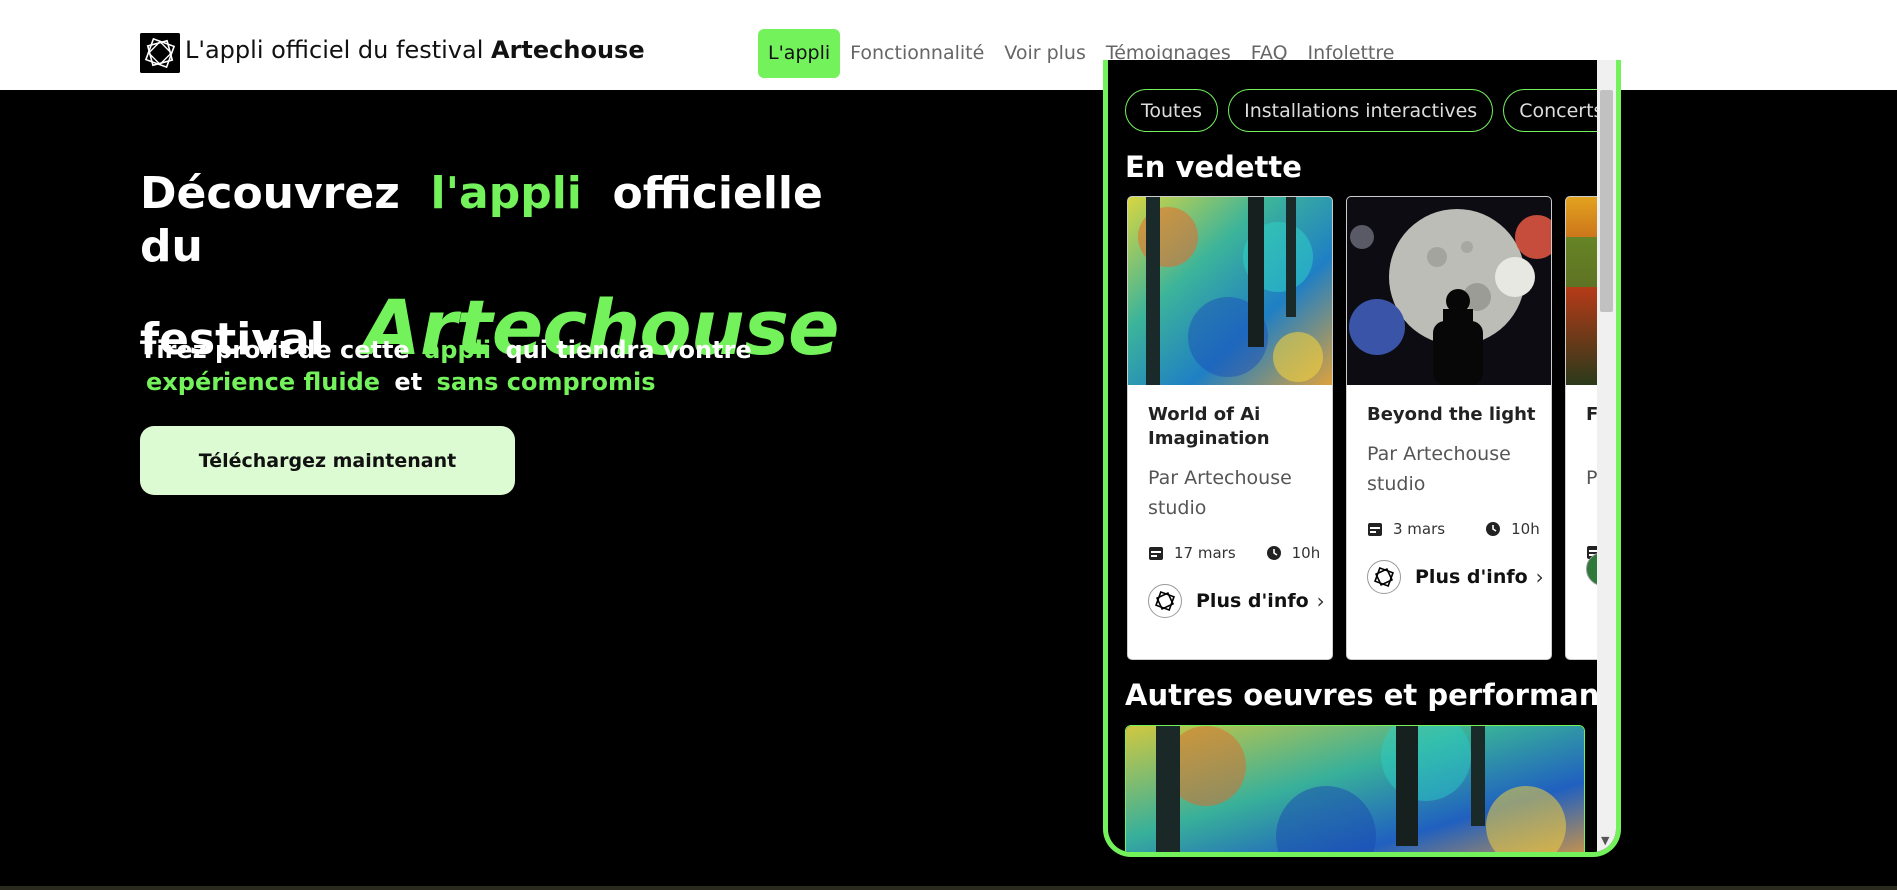  What do you see at coordinates (270, 193) in the screenshot?
I see `hero-heading-part1: Découvrez` at bounding box center [270, 193].